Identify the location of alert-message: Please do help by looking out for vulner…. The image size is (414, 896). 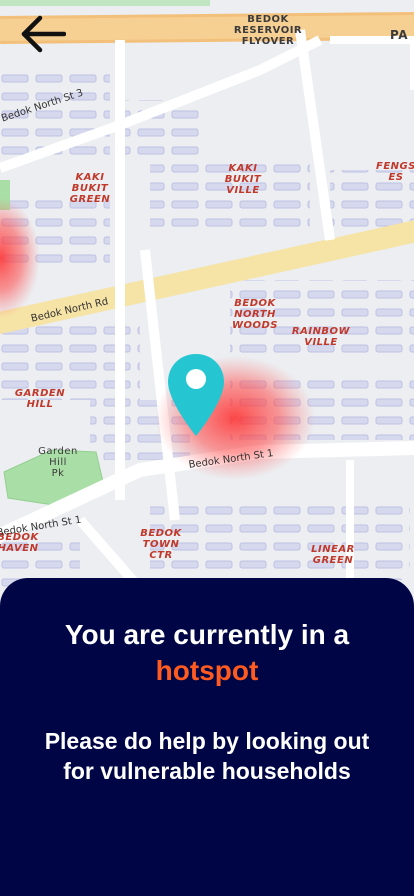
(207, 756).